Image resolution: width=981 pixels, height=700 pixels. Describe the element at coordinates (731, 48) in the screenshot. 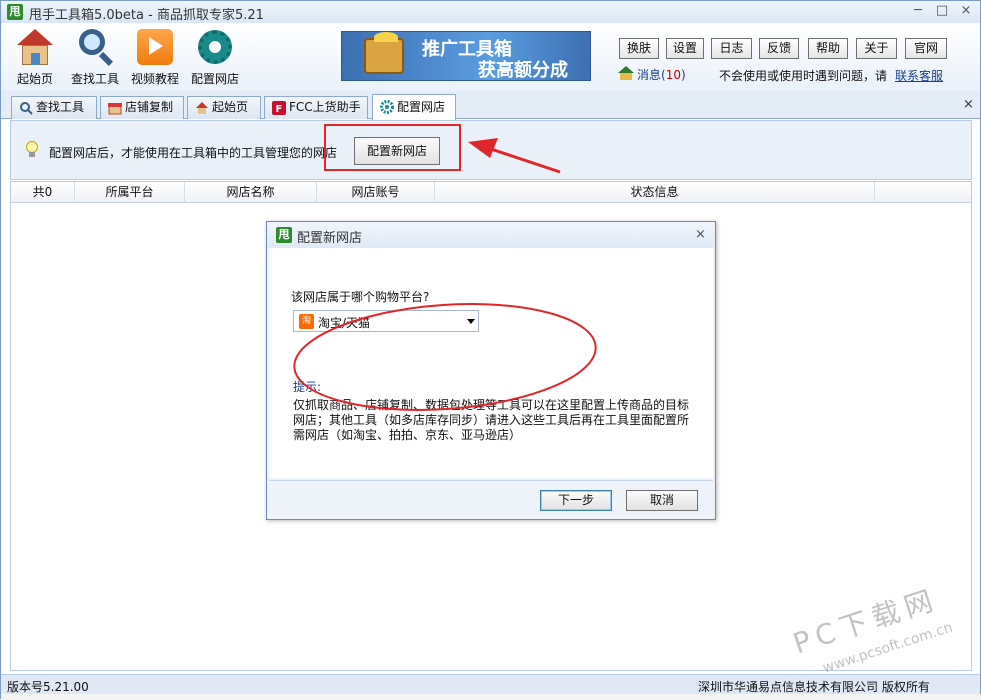

I see `log-button: 日志` at that location.